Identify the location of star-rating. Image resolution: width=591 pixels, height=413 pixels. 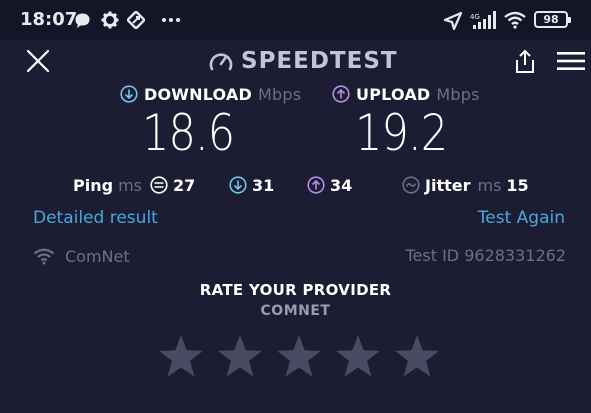
(299, 357).